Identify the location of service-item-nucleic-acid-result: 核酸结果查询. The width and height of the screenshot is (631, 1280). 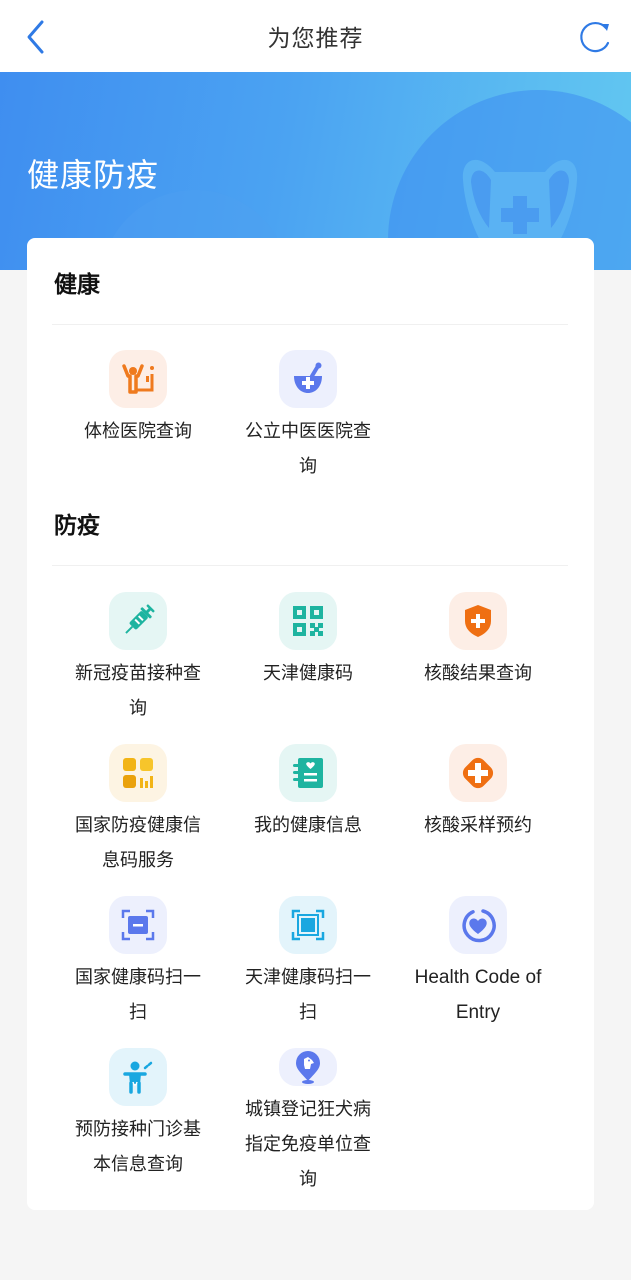
(478, 662).